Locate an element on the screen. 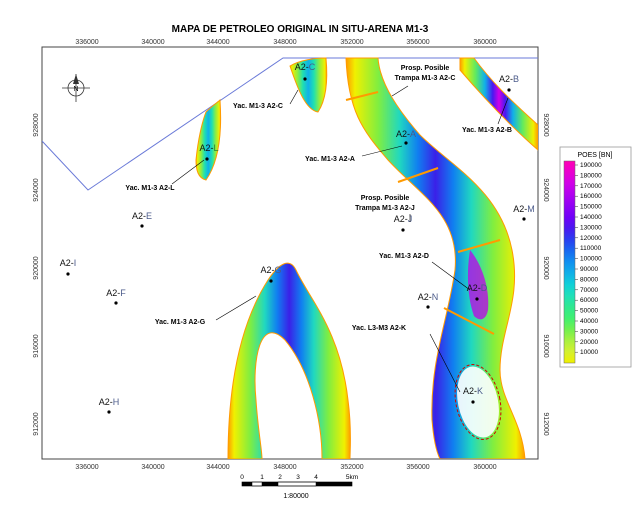 The image size is (639, 525). legend-value: 120000 is located at coordinates (591, 238).